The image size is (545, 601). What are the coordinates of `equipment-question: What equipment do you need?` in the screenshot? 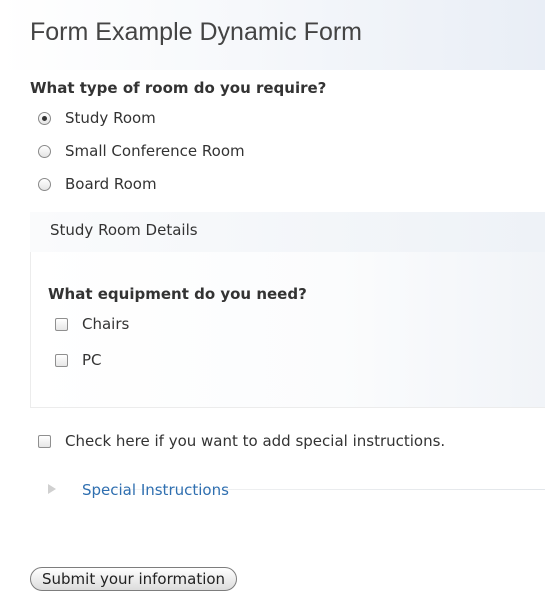 It's located at (177, 294).